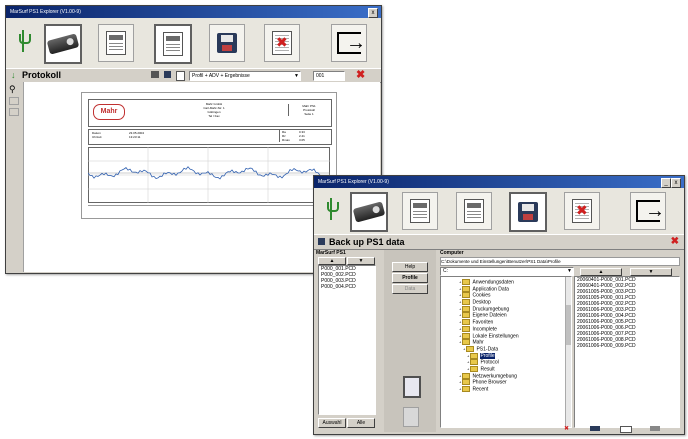 Image resolution: width=688 pixels, height=439 pixels. What do you see at coordinates (410, 289) in the screenshot?
I see `data-button: Data` at bounding box center [410, 289].